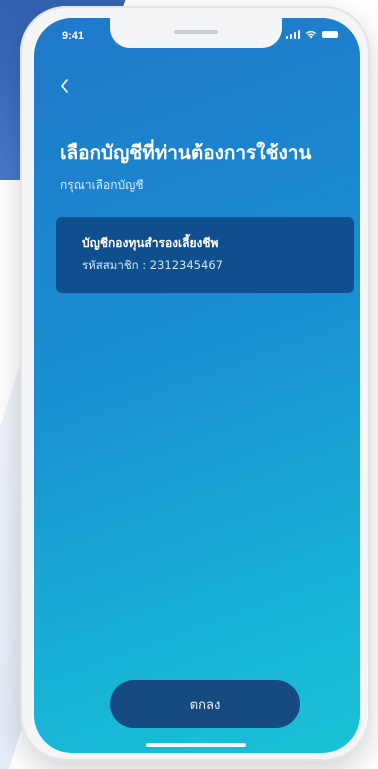  I want to click on status-time: 9:41, so click(73, 36).